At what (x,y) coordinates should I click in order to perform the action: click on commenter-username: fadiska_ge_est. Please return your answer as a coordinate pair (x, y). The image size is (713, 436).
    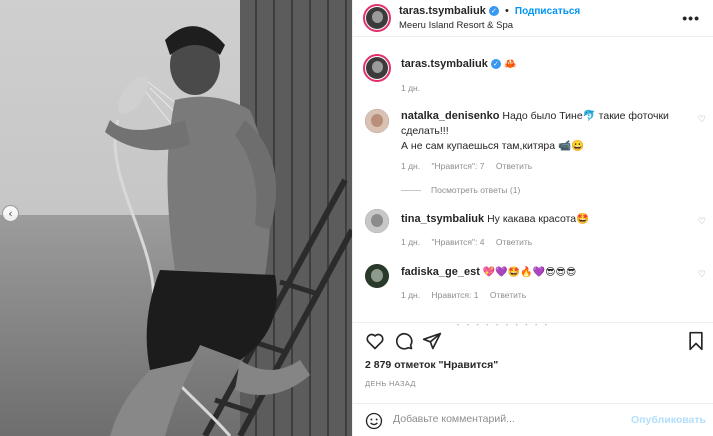
    Looking at the image, I should click on (440, 272).